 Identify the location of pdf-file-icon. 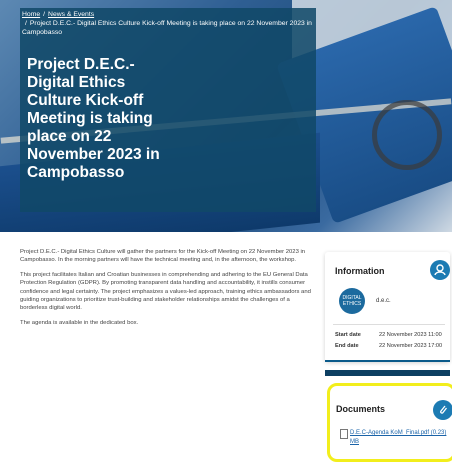
(344, 434).